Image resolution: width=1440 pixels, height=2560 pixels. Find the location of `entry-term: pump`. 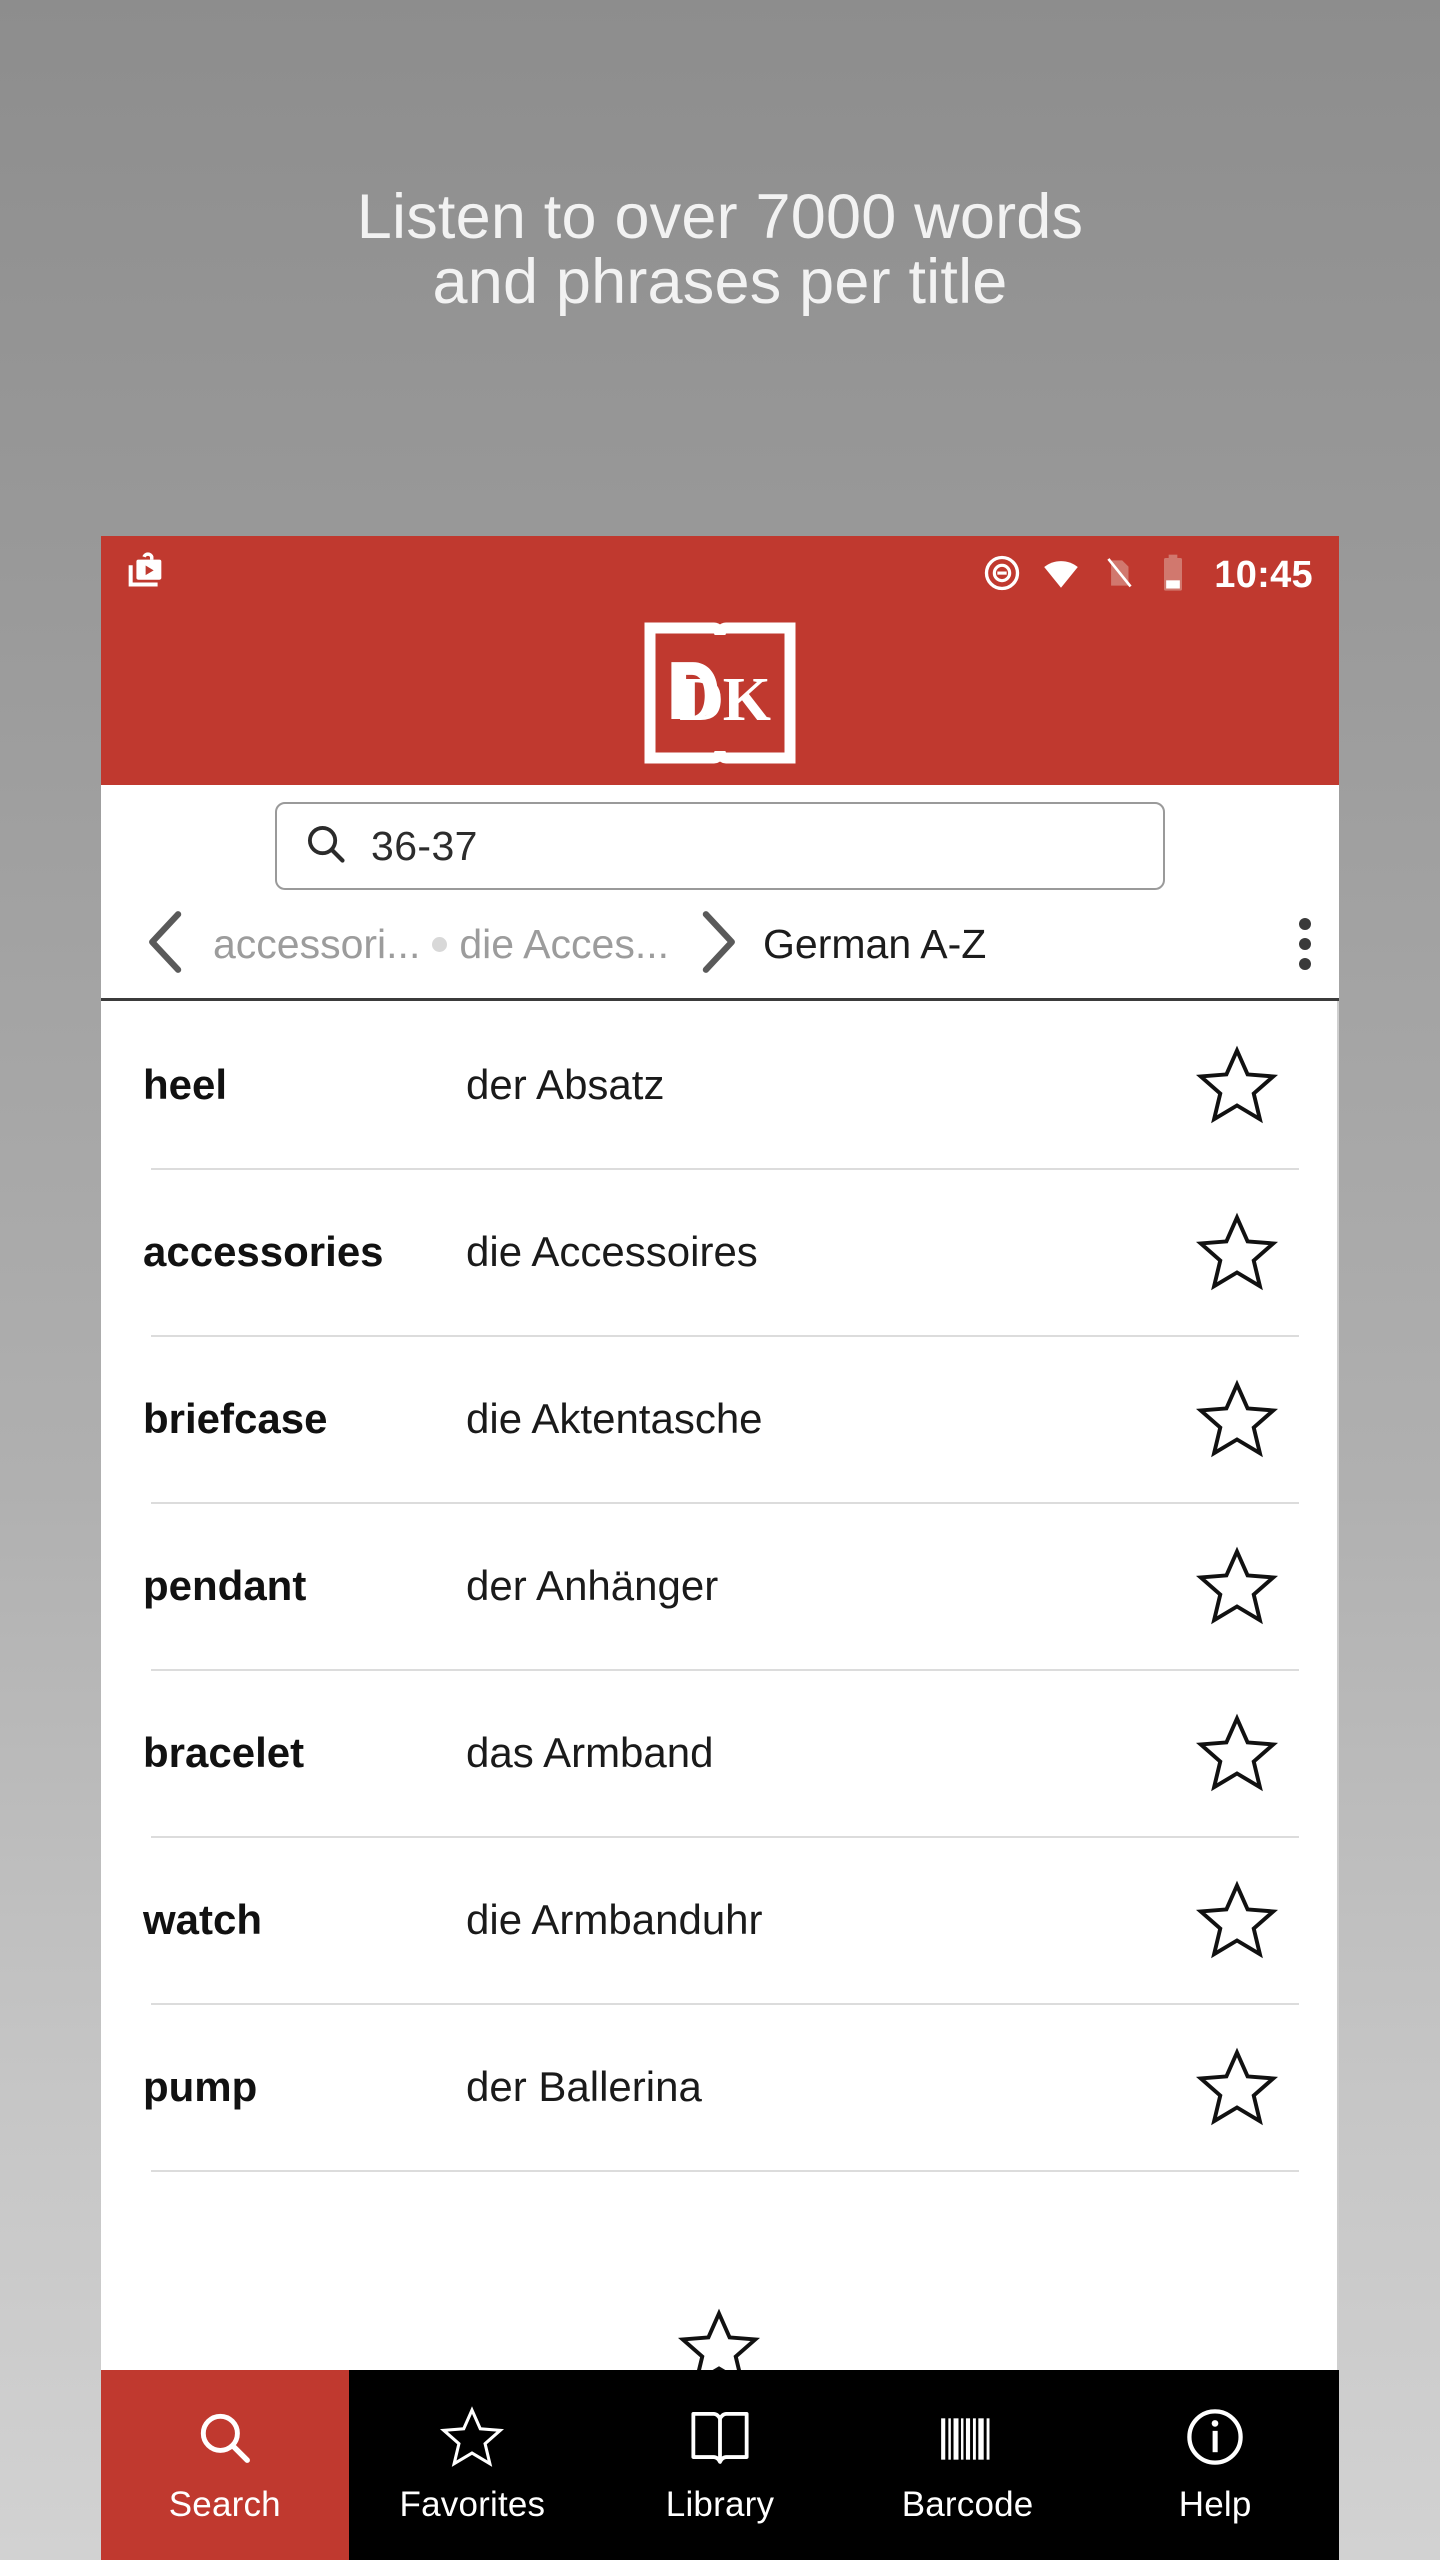

entry-term: pump is located at coordinates (200, 2086).